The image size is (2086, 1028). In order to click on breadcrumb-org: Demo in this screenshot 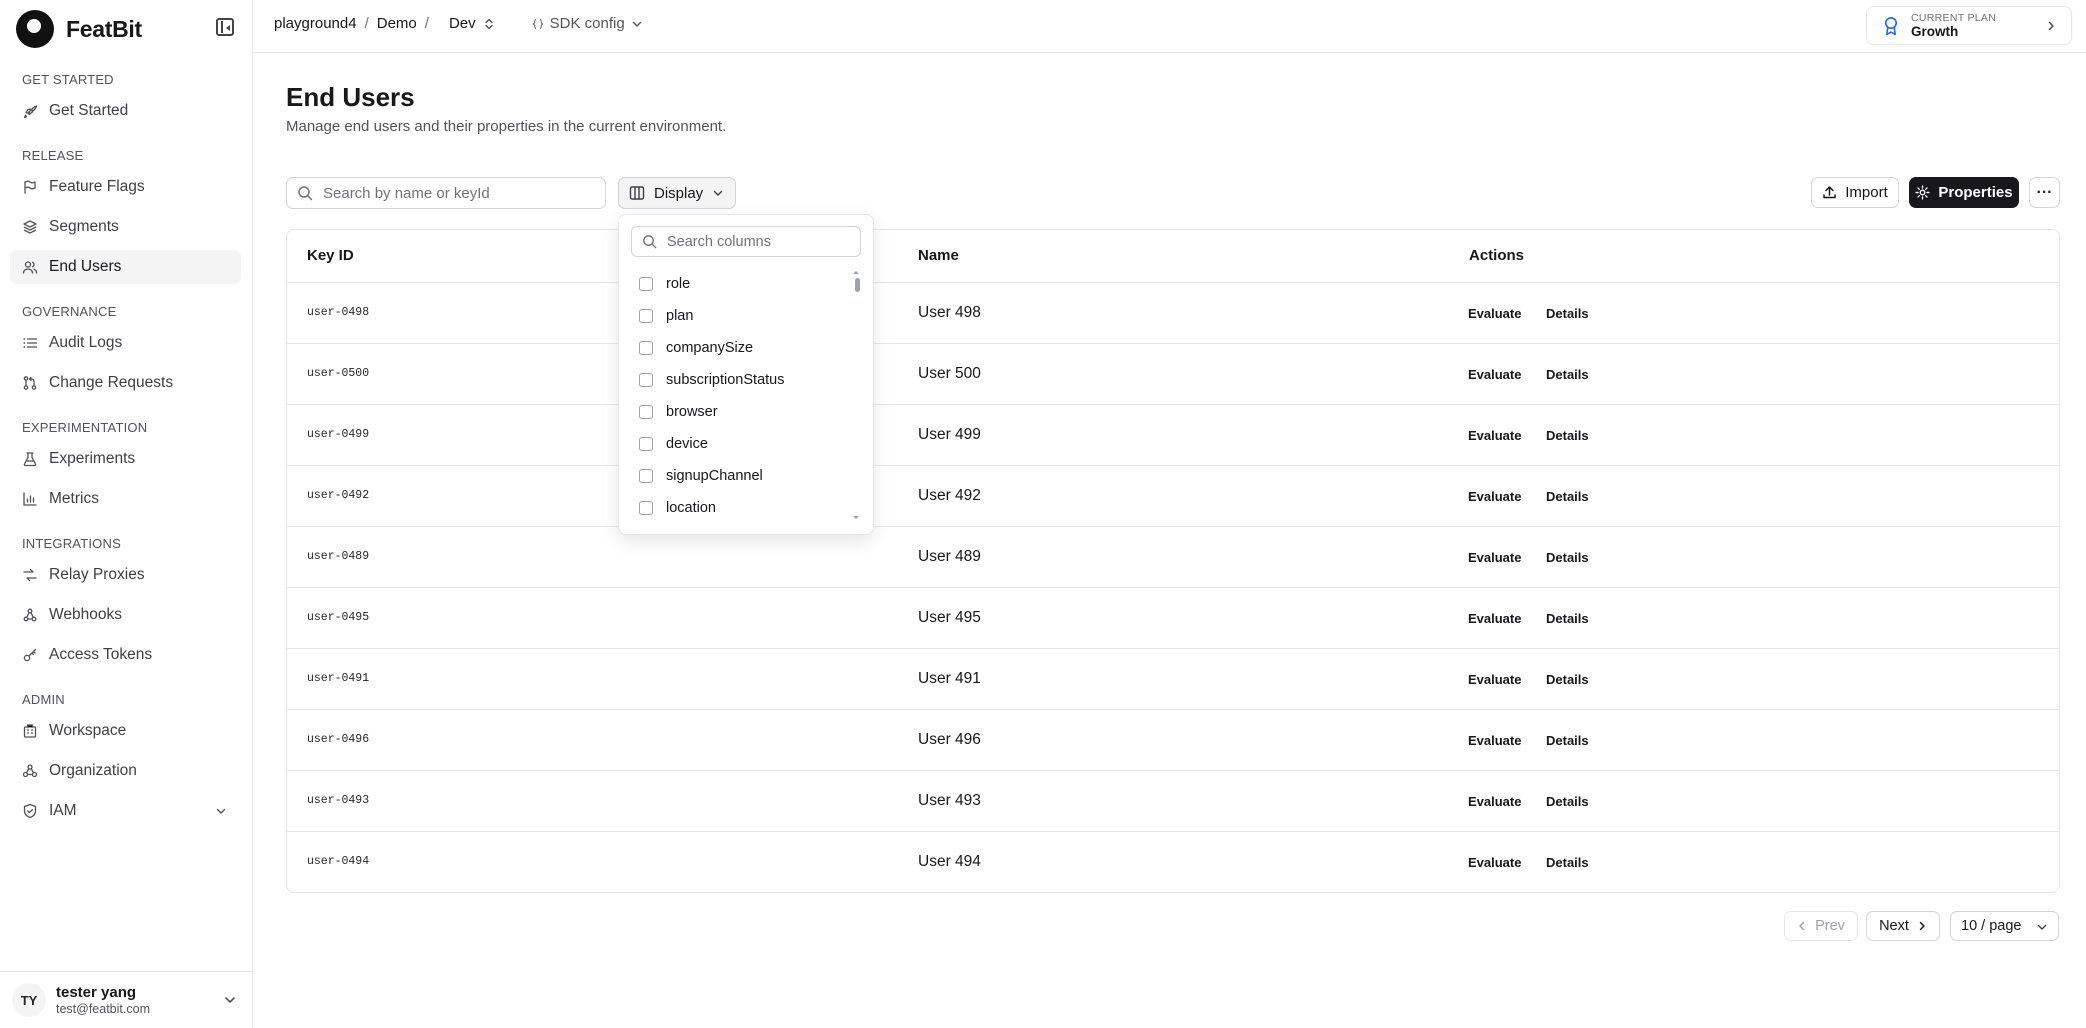, I will do `click(397, 23)`.